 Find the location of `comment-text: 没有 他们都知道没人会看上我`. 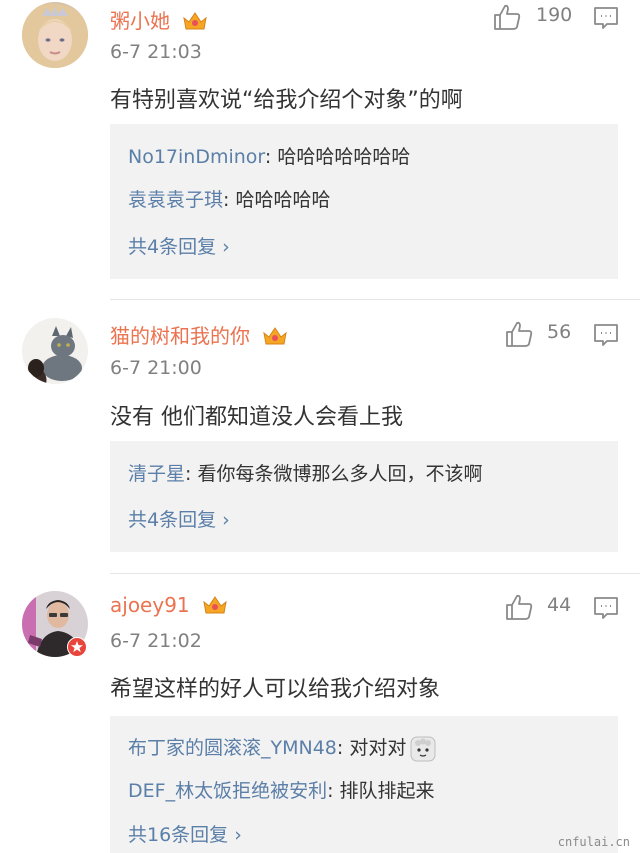

comment-text: 没有 他们都知道没人会看上我 is located at coordinates (256, 417).